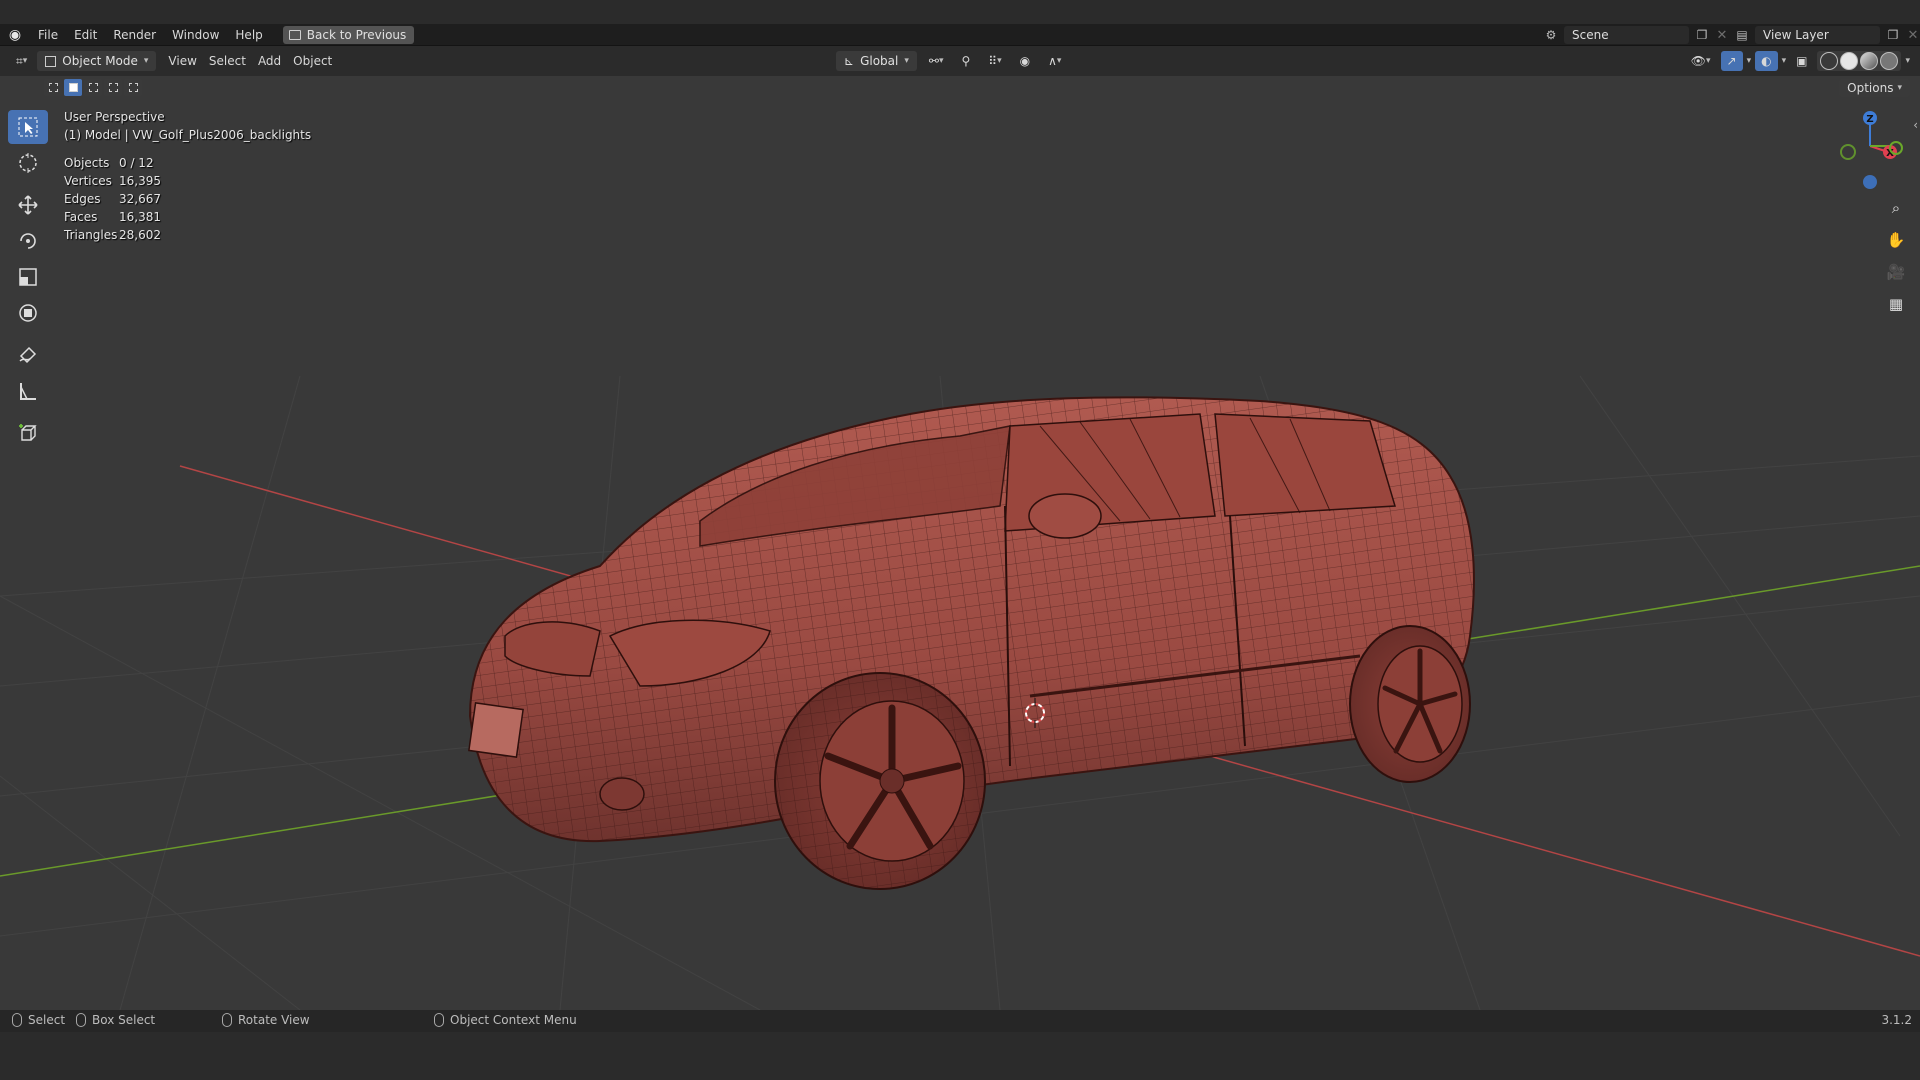  What do you see at coordinates (140, 217) in the screenshot?
I see `stat-value: 16,381` at bounding box center [140, 217].